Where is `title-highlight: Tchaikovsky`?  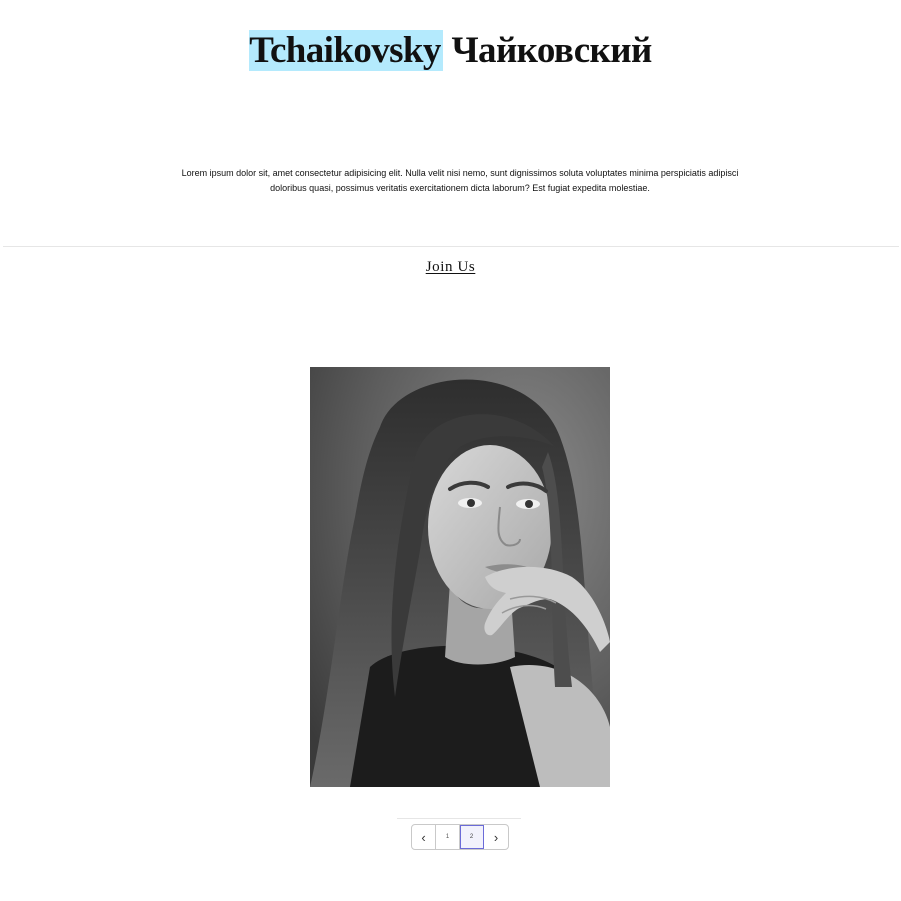
title-highlight: Tchaikovsky is located at coordinates (346, 50).